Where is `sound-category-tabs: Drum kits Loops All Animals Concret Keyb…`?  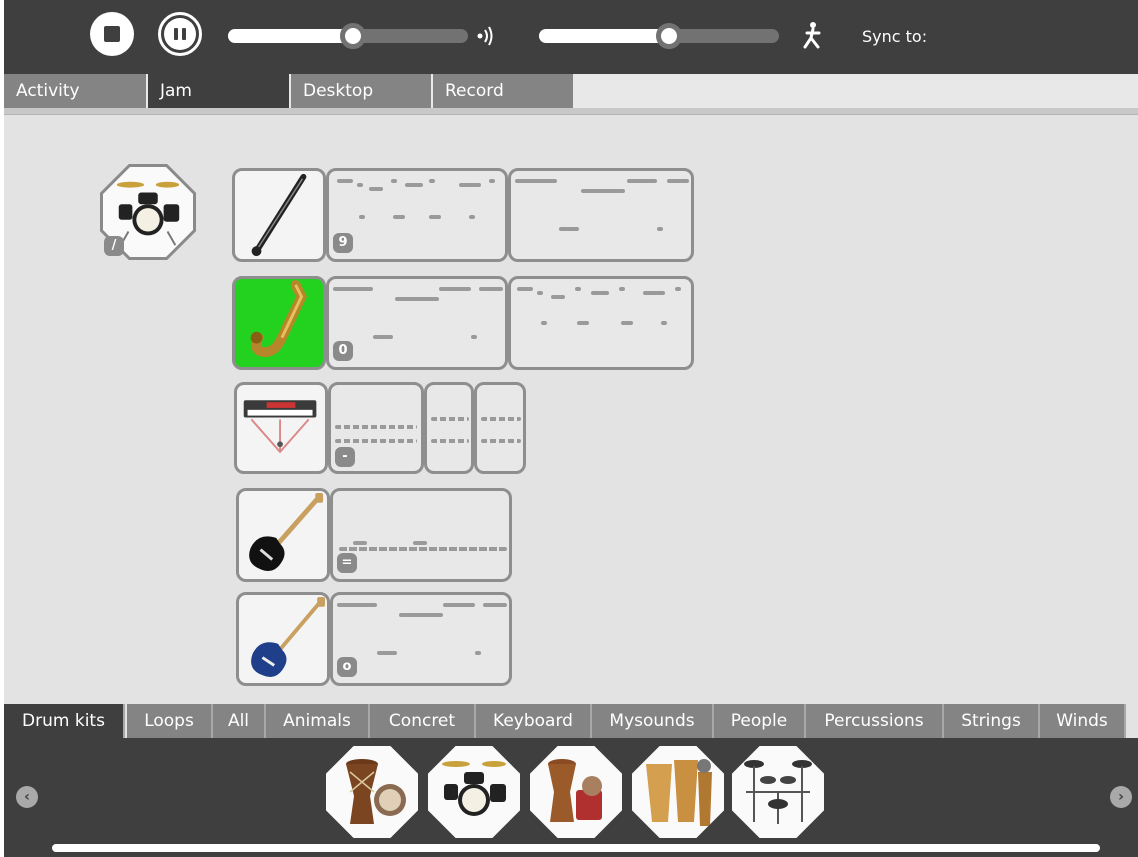
sound-category-tabs: Drum kits Loops All Animals Concret Keyb… is located at coordinates (571, 721).